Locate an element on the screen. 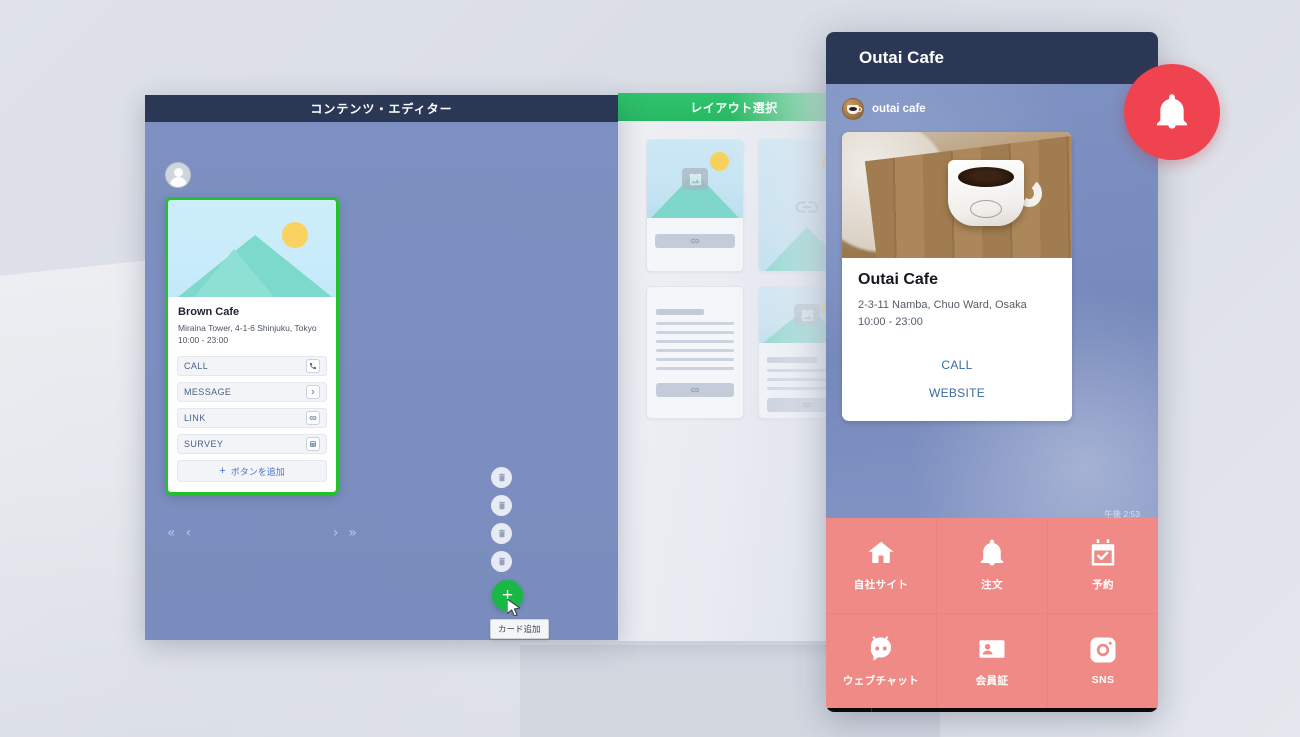  pagination-first-button: « is located at coordinates (171, 533).